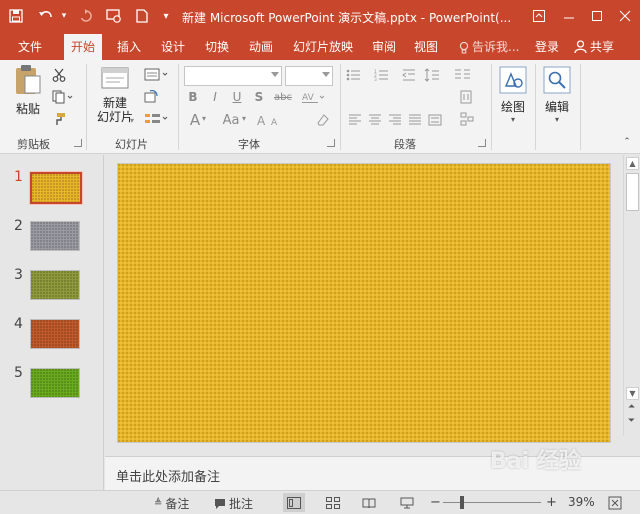 This screenshot has height=514, width=640. Describe the element at coordinates (83, 47) in the screenshot. I see `tab-home: 开始` at that location.